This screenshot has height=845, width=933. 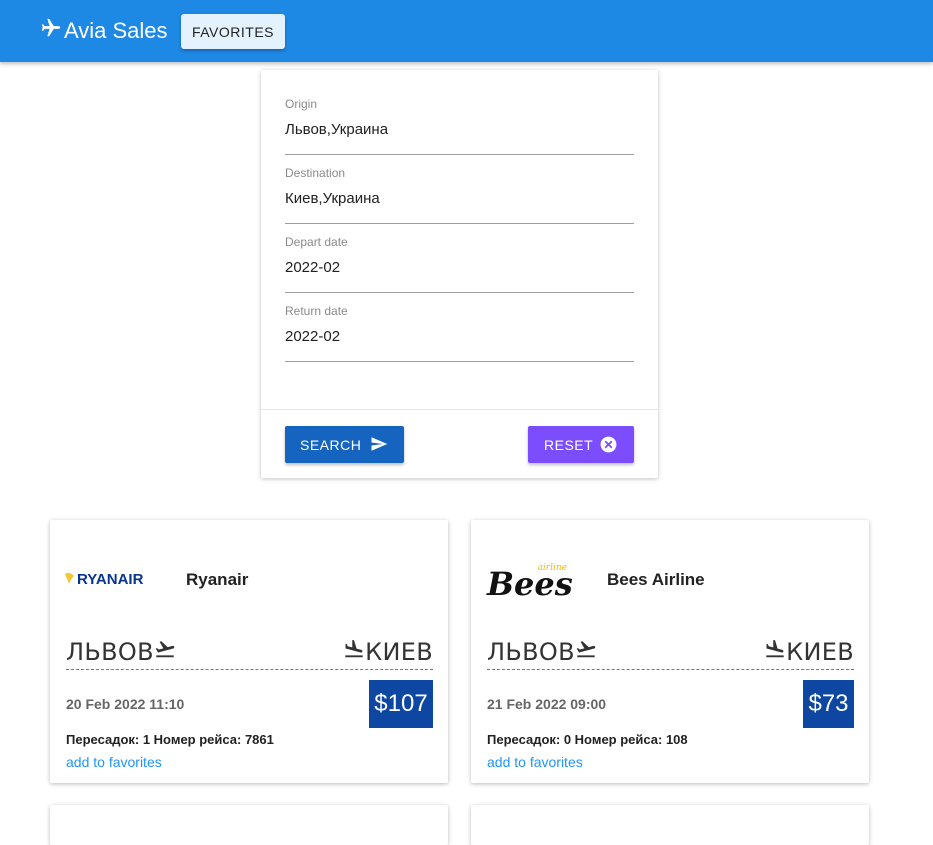 I want to click on flight-meta: Пересадок: 0 Номер рейса: 108, so click(x=587, y=739).